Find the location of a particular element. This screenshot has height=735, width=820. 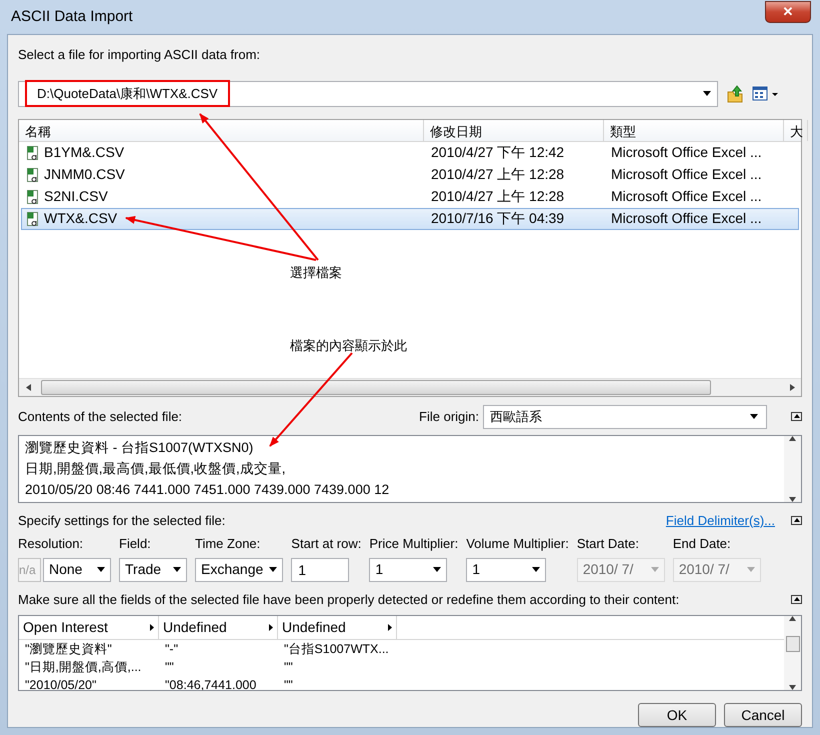

content-line: 瀏覽歷史資料 - 台指S1007(WTXSN0) is located at coordinates (139, 447).